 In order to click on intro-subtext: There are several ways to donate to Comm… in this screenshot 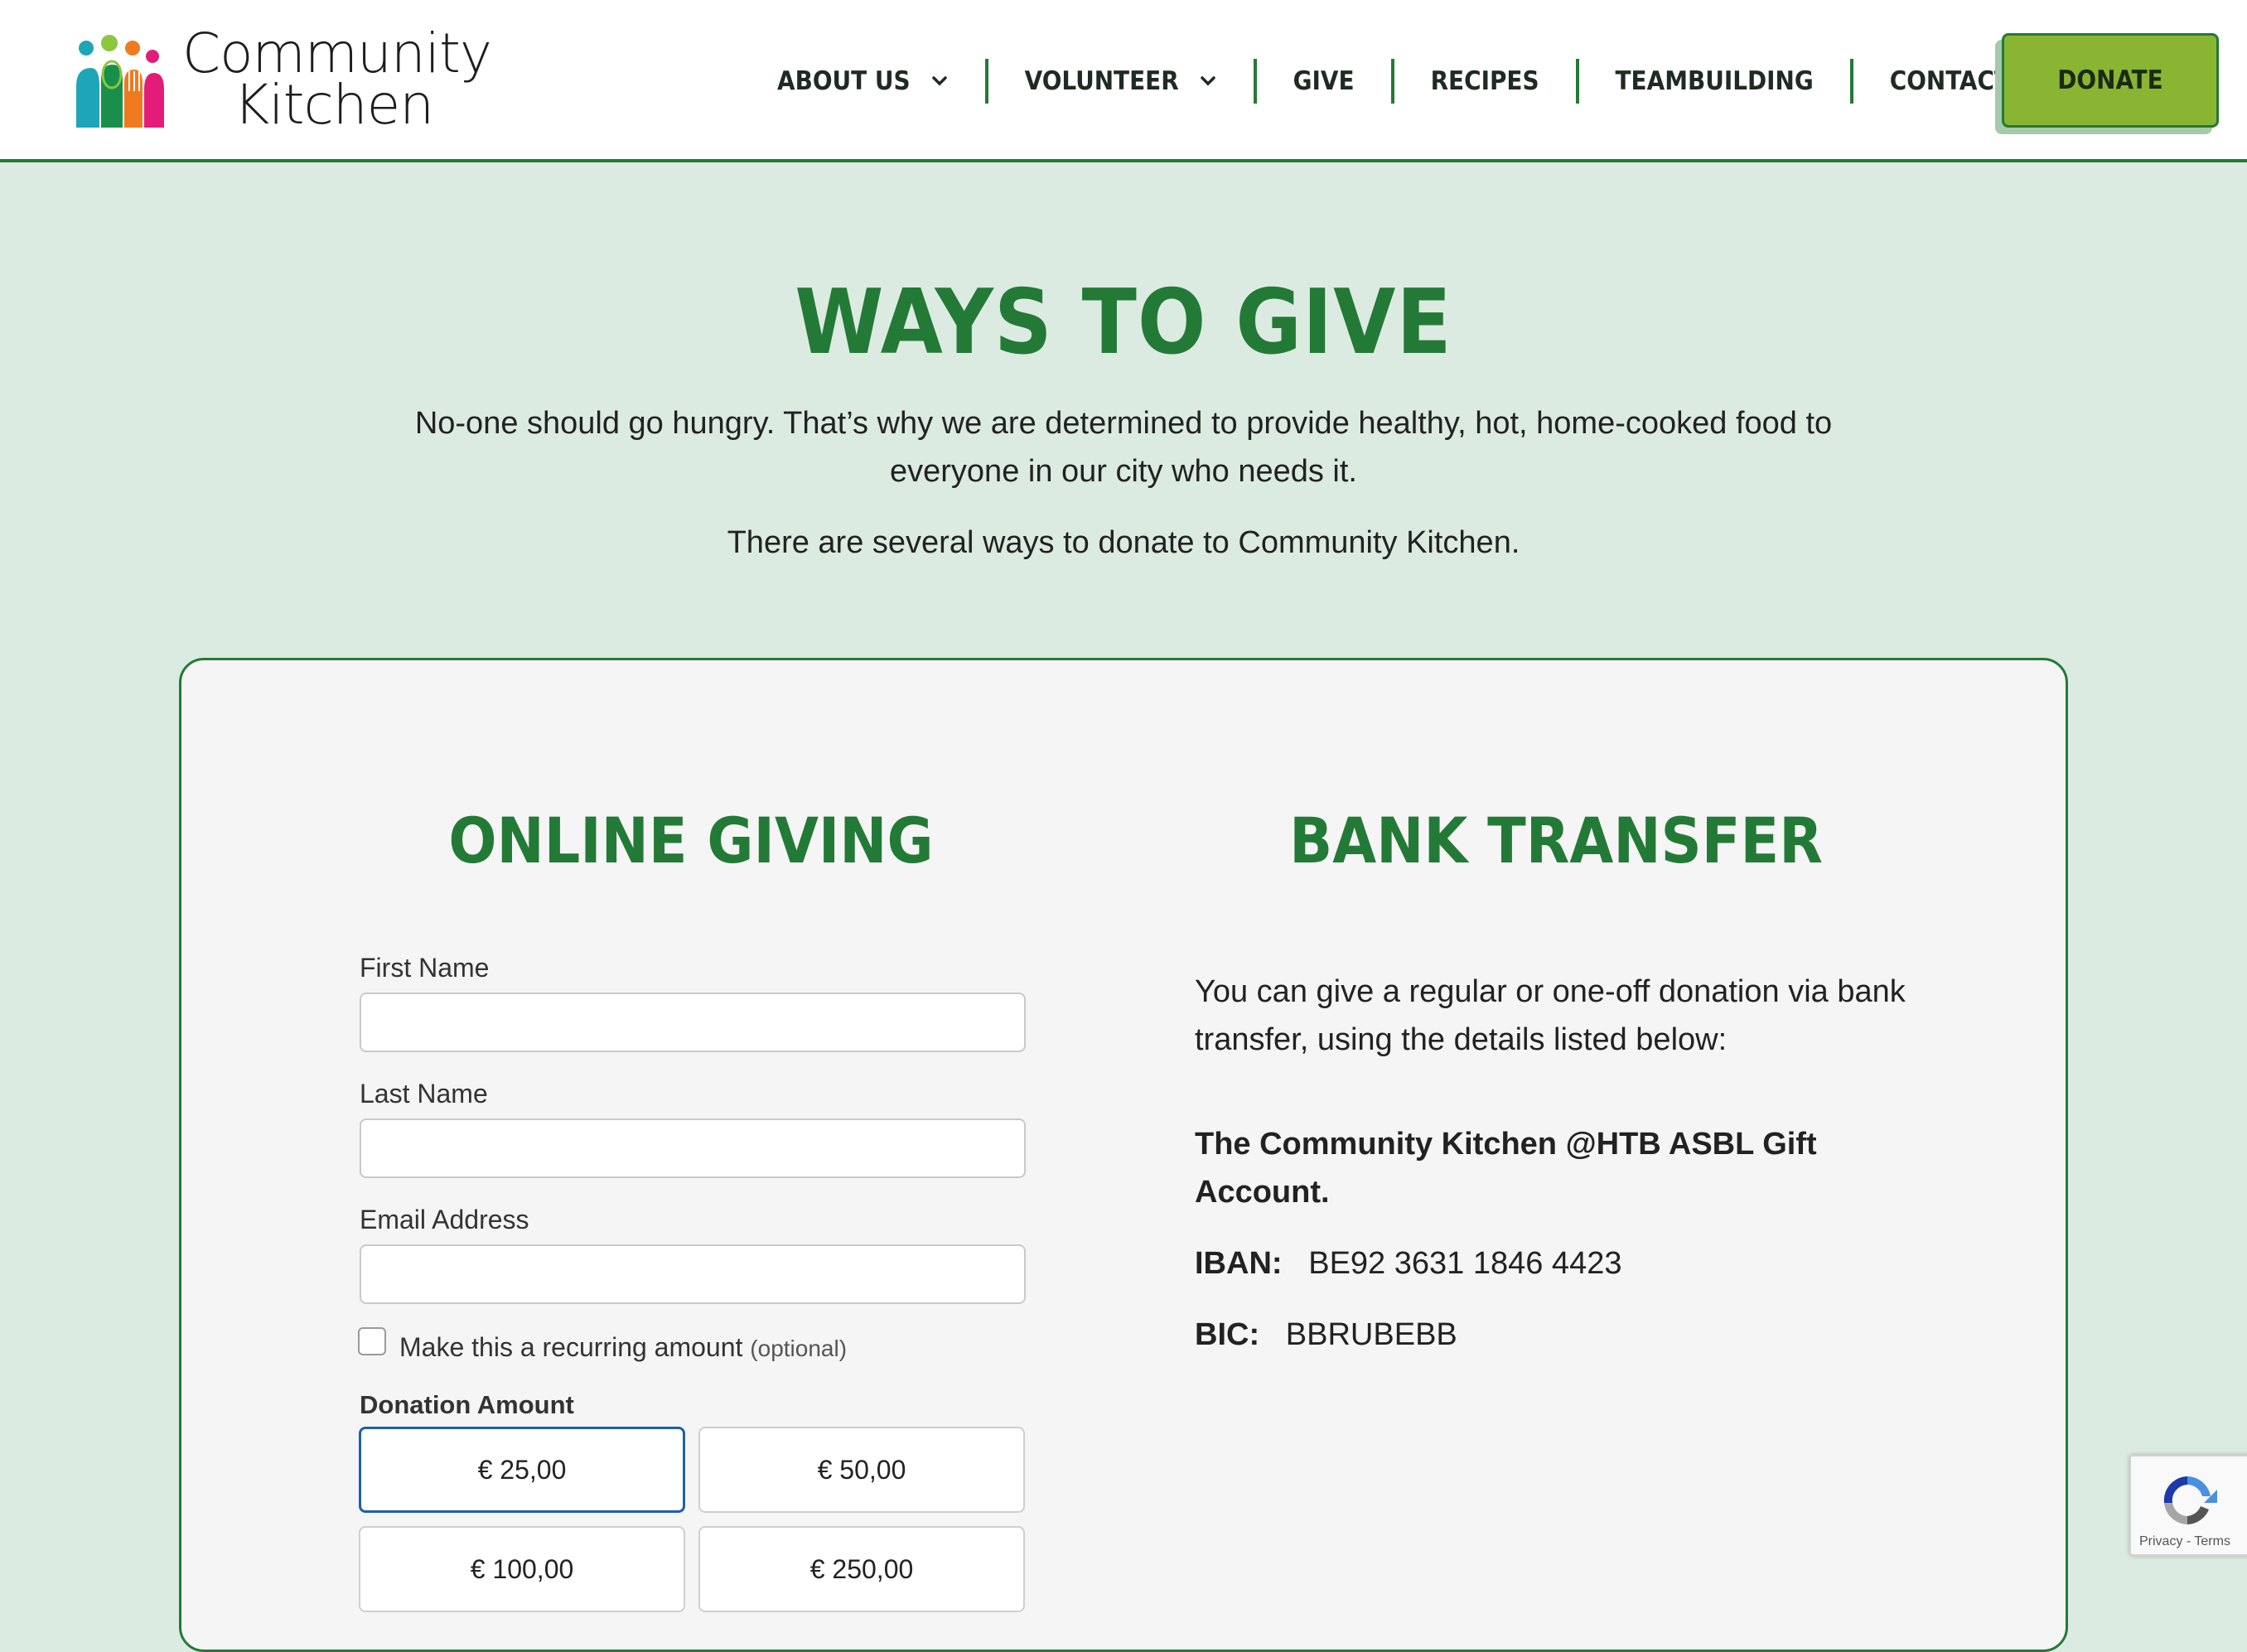, I will do `click(1123, 542)`.